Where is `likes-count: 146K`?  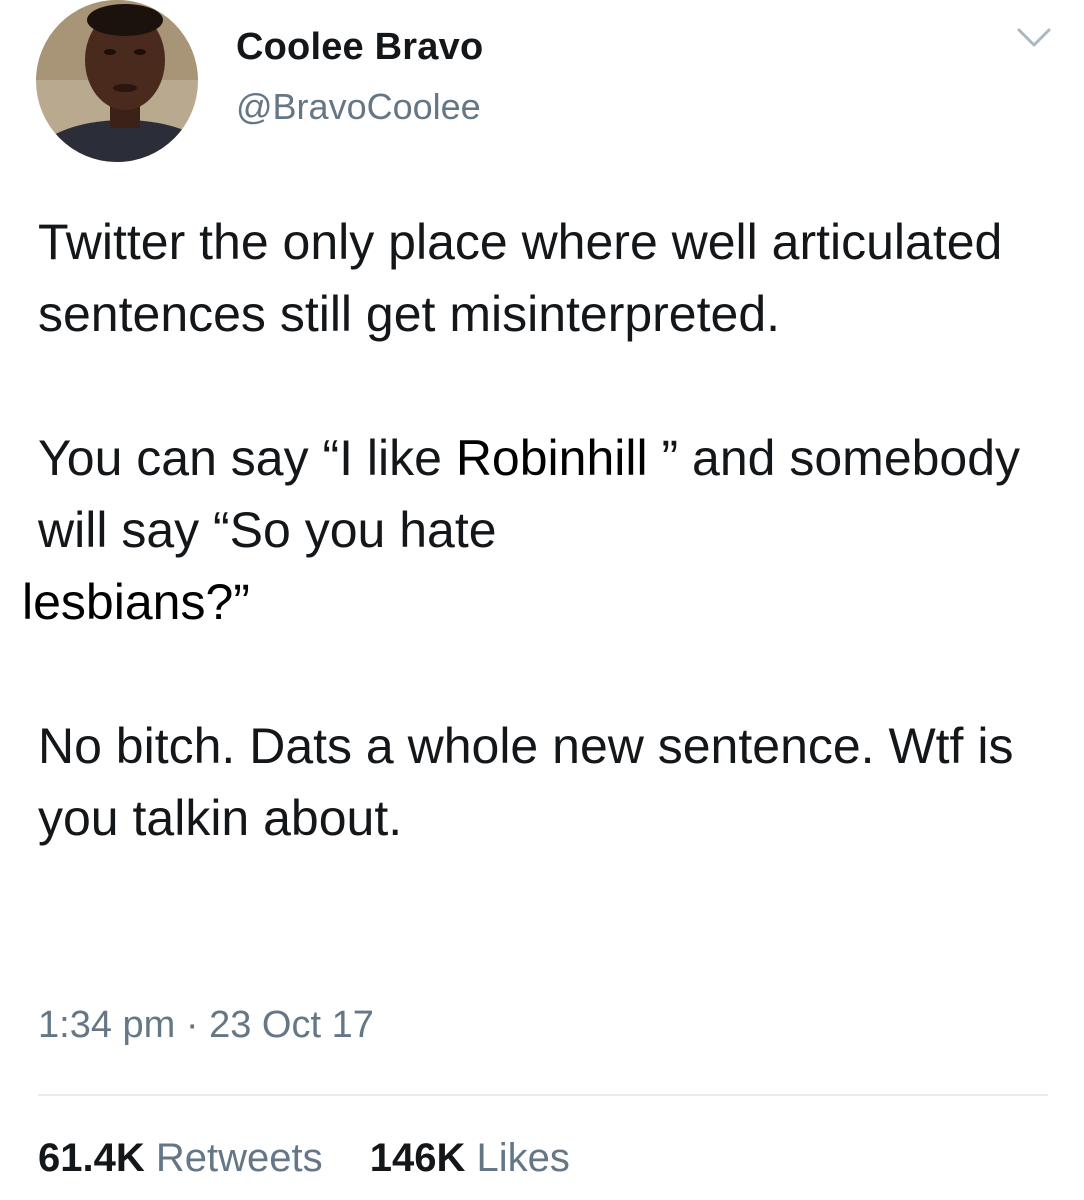 likes-count: 146K is located at coordinates (417, 1158).